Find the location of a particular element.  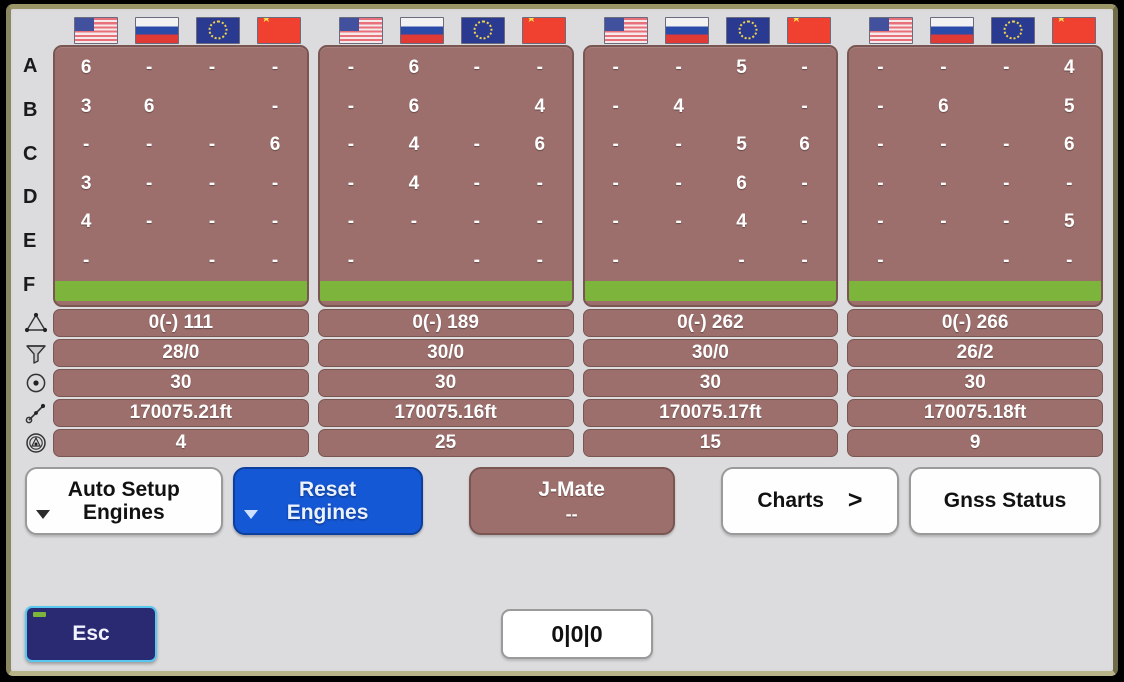

satellite-cell: 3 is located at coordinates (86, 106).